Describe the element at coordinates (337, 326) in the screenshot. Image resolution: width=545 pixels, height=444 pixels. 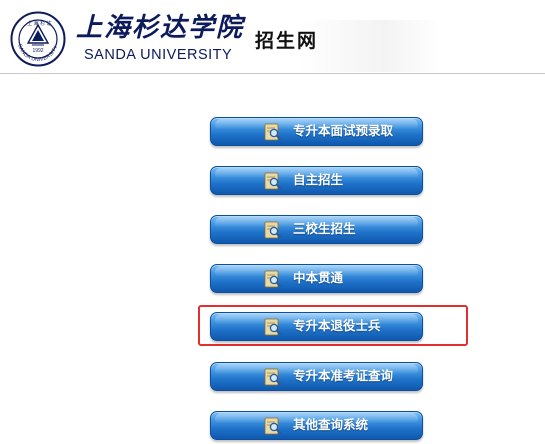
I see `menu-button-label: 专升本退役士兵` at that location.